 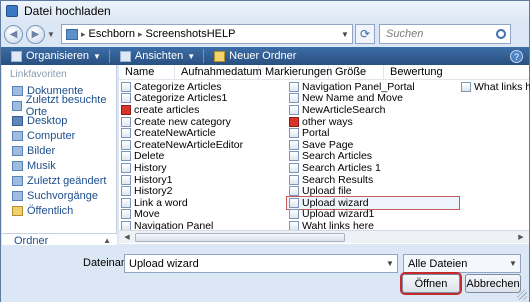 I want to click on column-header-groesse: Größe, so click(x=356, y=72).